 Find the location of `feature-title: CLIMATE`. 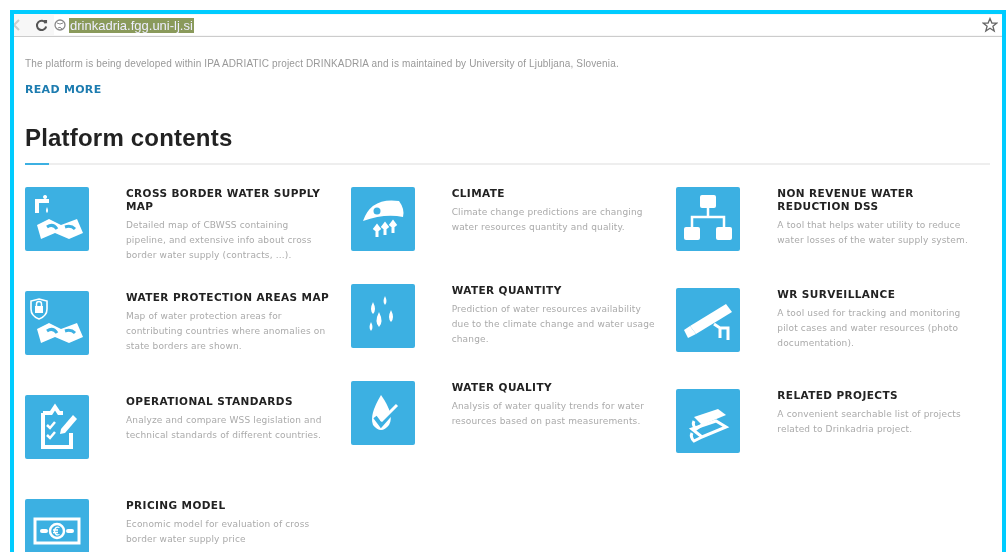

feature-title: CLIMATE is located at coordinates (554, 193).